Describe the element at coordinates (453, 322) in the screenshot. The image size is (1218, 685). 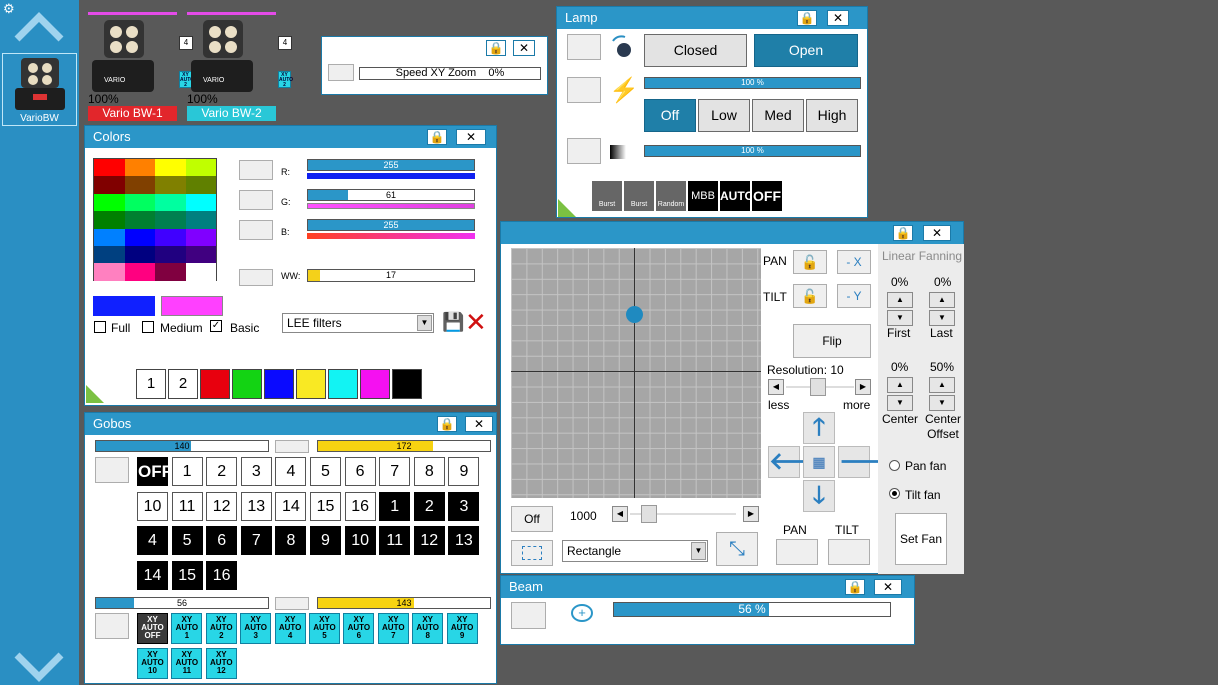
I see `save-icon: 💾` at that location.